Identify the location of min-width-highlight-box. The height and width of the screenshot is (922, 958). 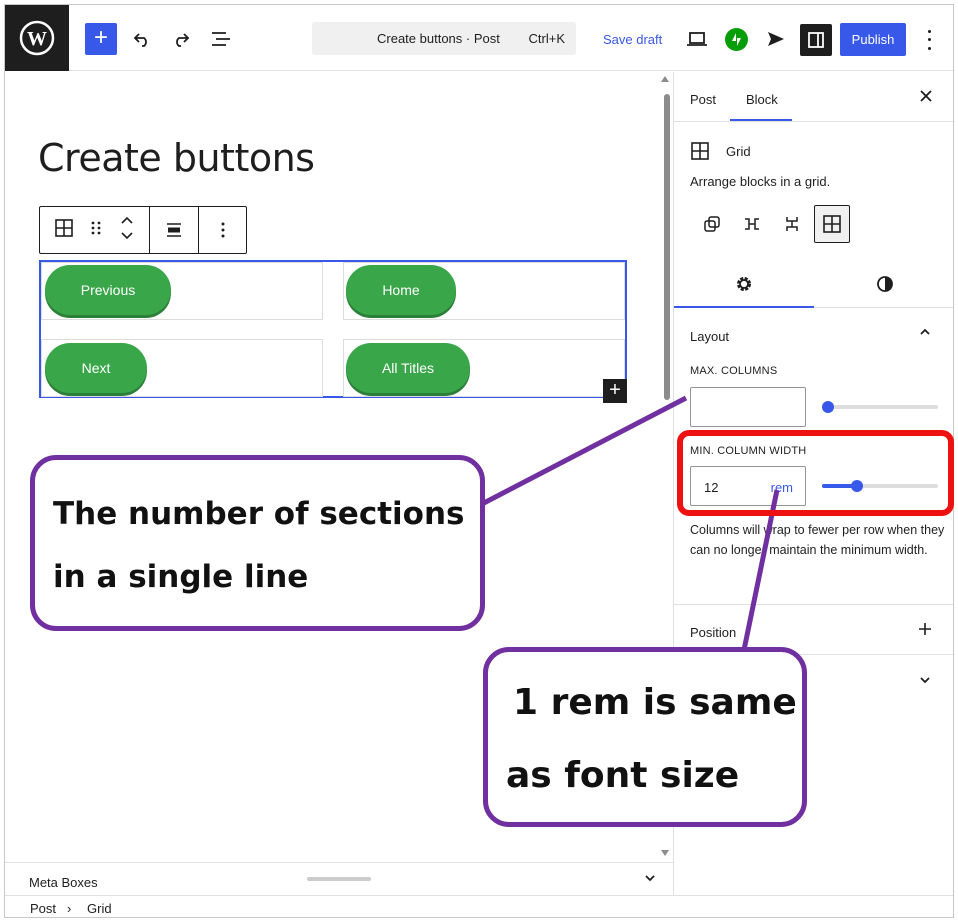
(815, 473).